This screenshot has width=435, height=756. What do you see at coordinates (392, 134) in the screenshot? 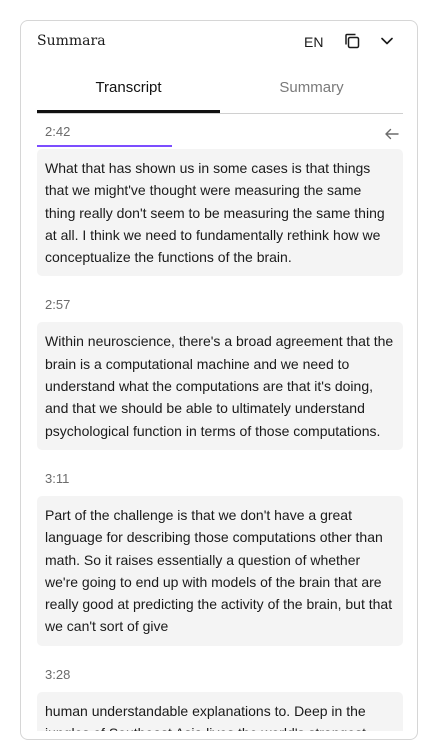
I see `arrow-left-icon` at bounding box center [392, 134].